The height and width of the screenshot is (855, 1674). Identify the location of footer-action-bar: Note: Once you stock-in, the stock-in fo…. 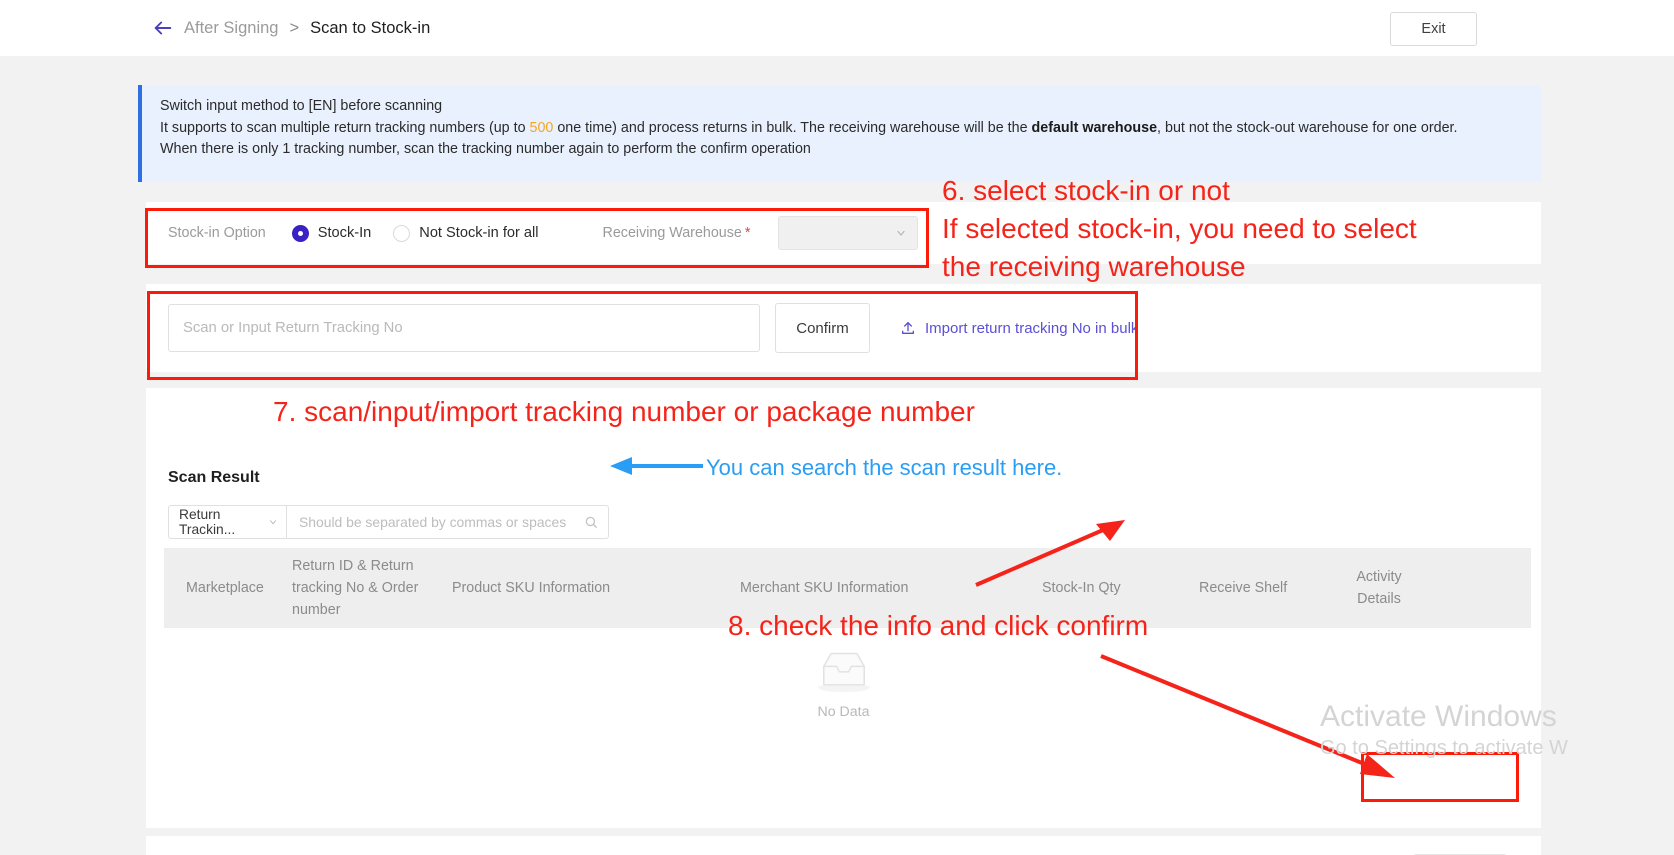
(843, 845).